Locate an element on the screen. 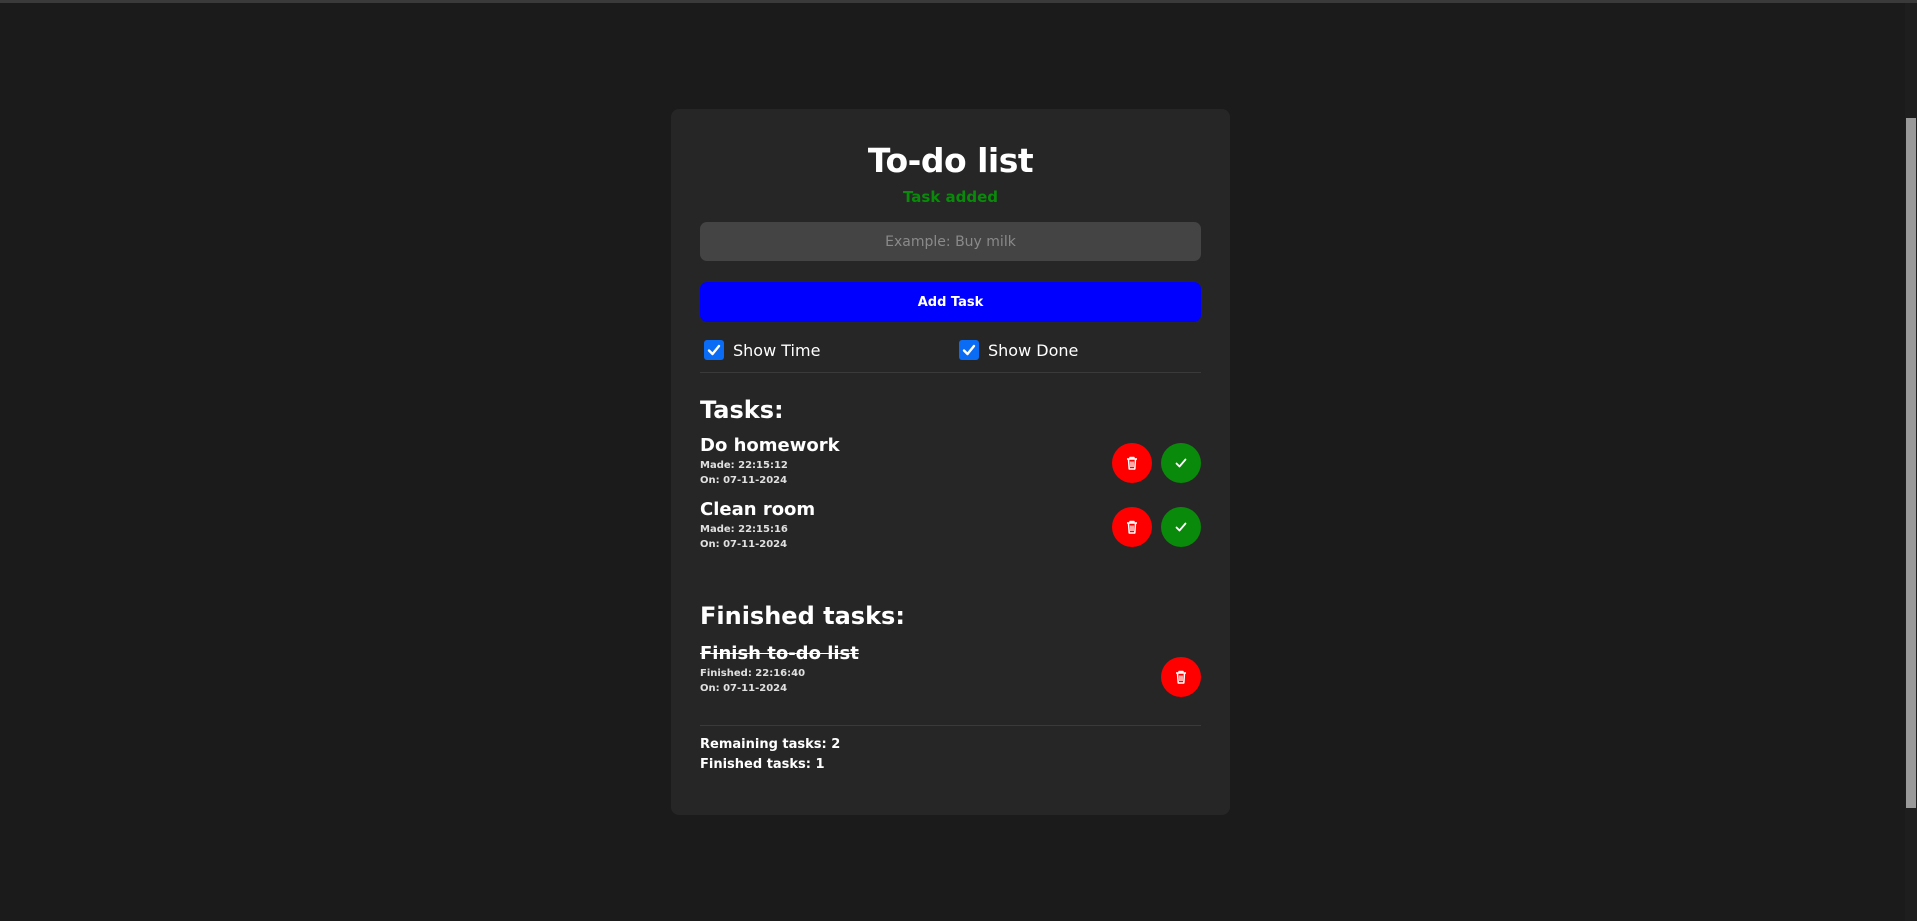  tasks-heading: Tasks: is located at coordinates (742, 410).